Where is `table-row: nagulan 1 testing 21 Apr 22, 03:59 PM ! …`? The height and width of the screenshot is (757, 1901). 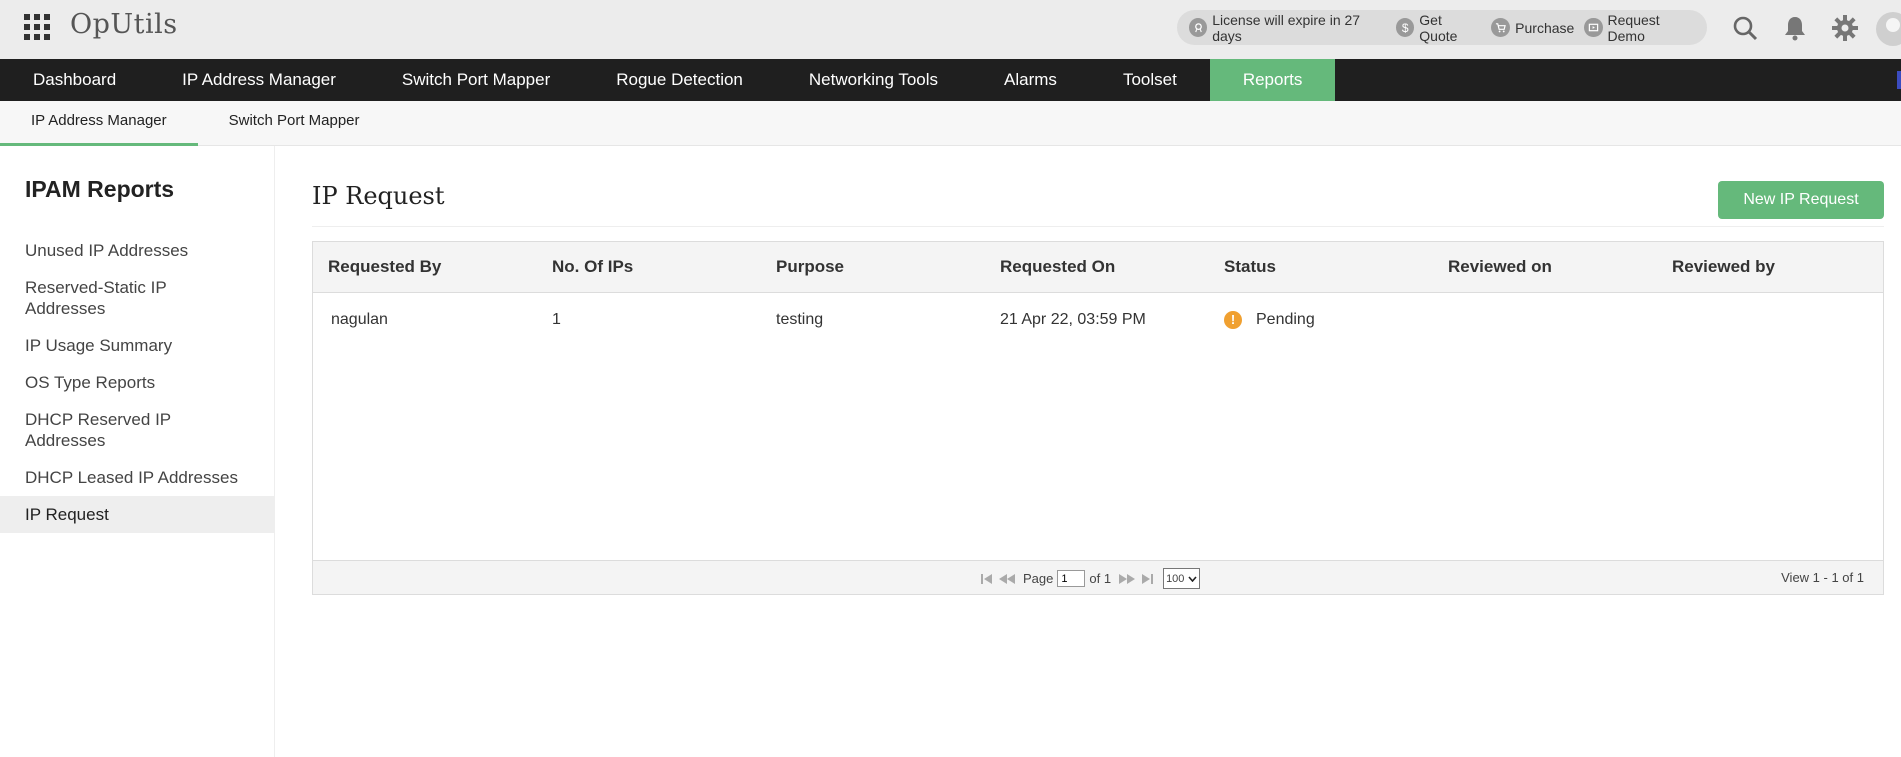
table-row: nagulan 1 testing 21 Apr 22, 03:59 PM ! … is located at coordinates (1098, 319).